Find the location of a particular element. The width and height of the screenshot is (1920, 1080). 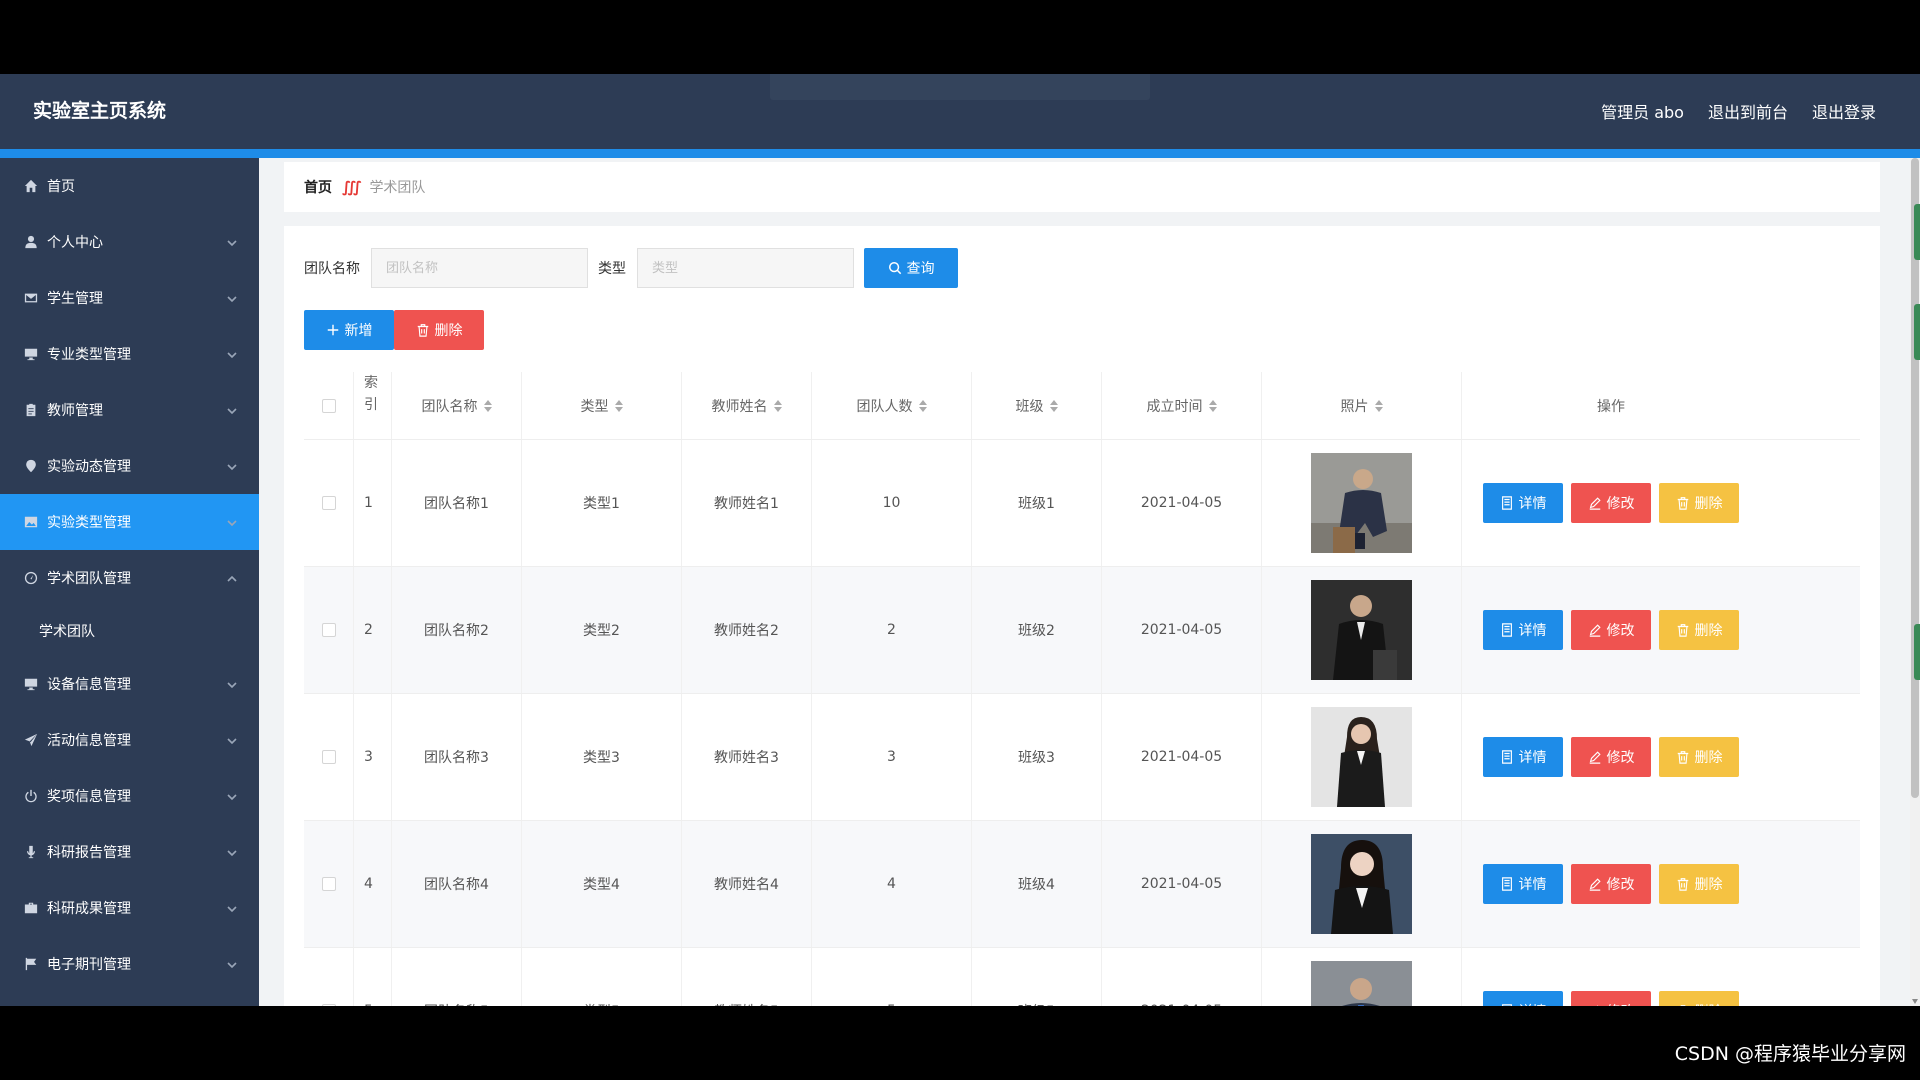

add-button: 新增 is located at coordinates (349, 330).